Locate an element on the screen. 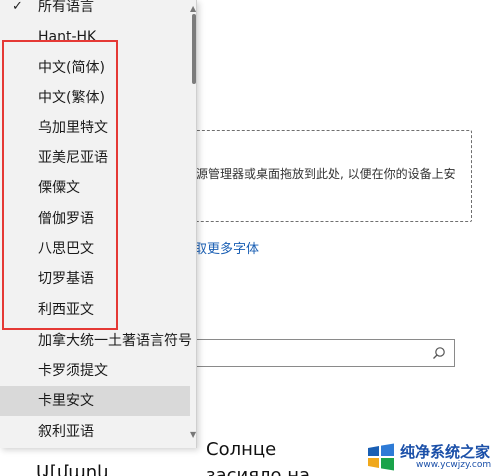 The width and height of the screenshot is (500, 476). watermark-title: 纯净系统之家 is located at coordinates (445, 452).